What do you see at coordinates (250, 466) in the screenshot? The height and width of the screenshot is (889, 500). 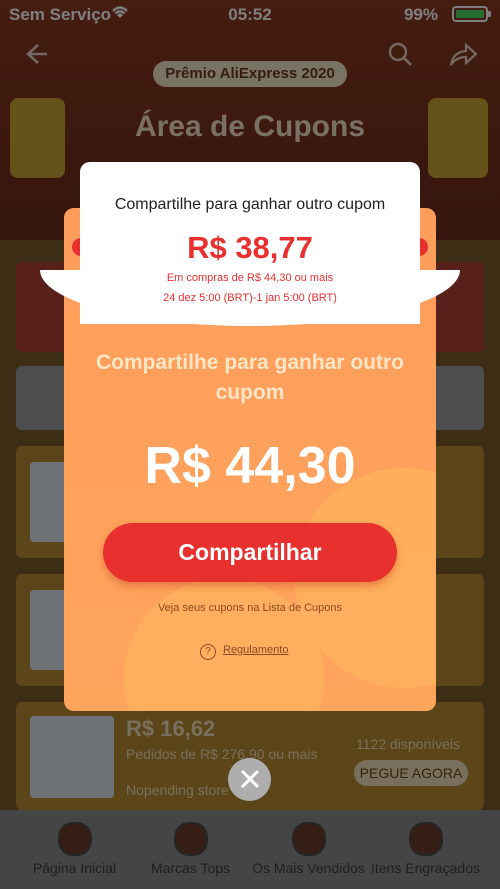 I see `modal-amount: R$ 44,30` at bounding box center [250, 466].